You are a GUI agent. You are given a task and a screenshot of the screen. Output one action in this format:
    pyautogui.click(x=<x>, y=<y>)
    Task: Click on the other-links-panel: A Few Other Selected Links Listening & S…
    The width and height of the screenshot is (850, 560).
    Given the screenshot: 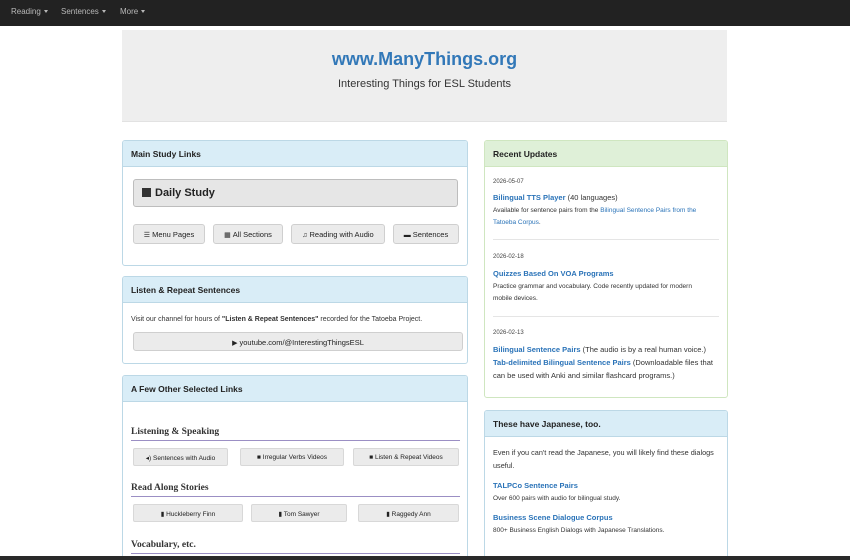 What is the action you would take?
    pyautogui.click(x=295, y=467)
    